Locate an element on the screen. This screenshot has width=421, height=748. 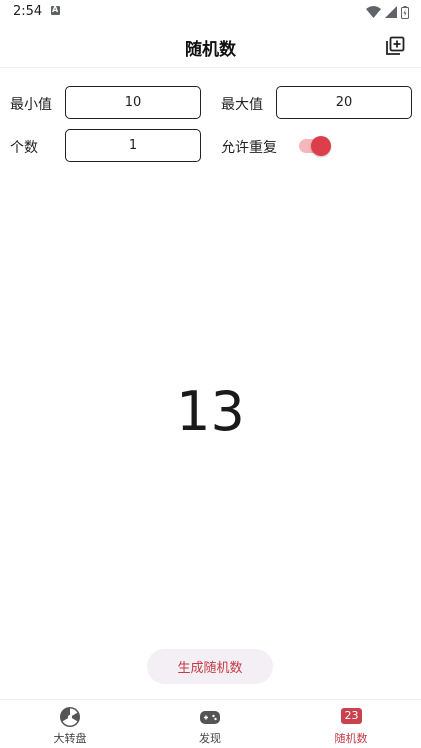
min-value-input is located at coordinates (133, 102).